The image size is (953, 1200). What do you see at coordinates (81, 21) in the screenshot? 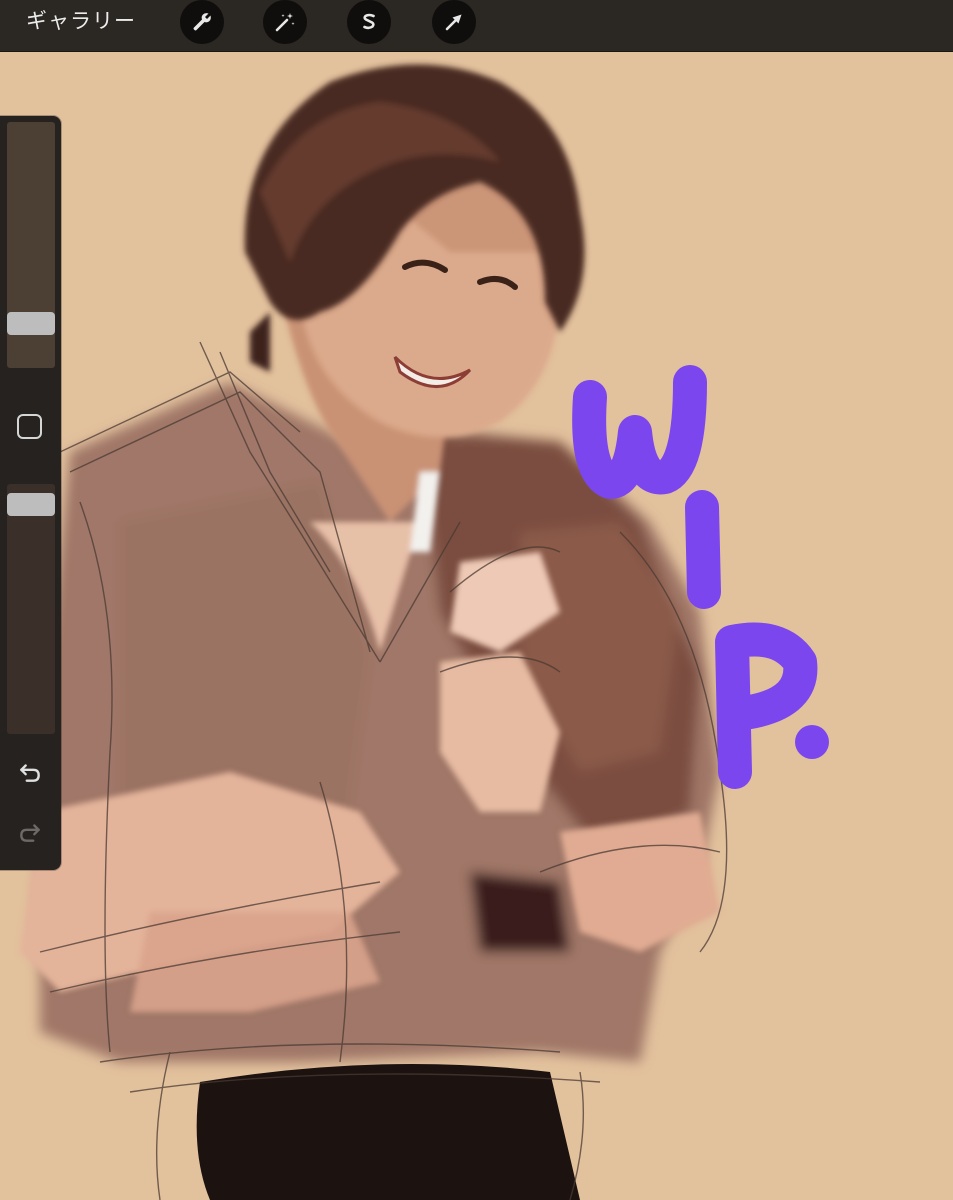
I see `gallery-button: ギャラリー` at bounding box center [81, 21].